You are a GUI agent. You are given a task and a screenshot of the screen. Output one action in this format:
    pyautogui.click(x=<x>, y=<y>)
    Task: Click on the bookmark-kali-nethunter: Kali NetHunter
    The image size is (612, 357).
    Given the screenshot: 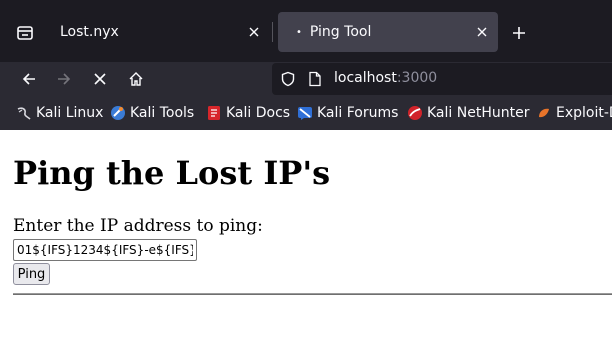 What is the action you would take?
    pyautogui.click(x=468, y=113)
    